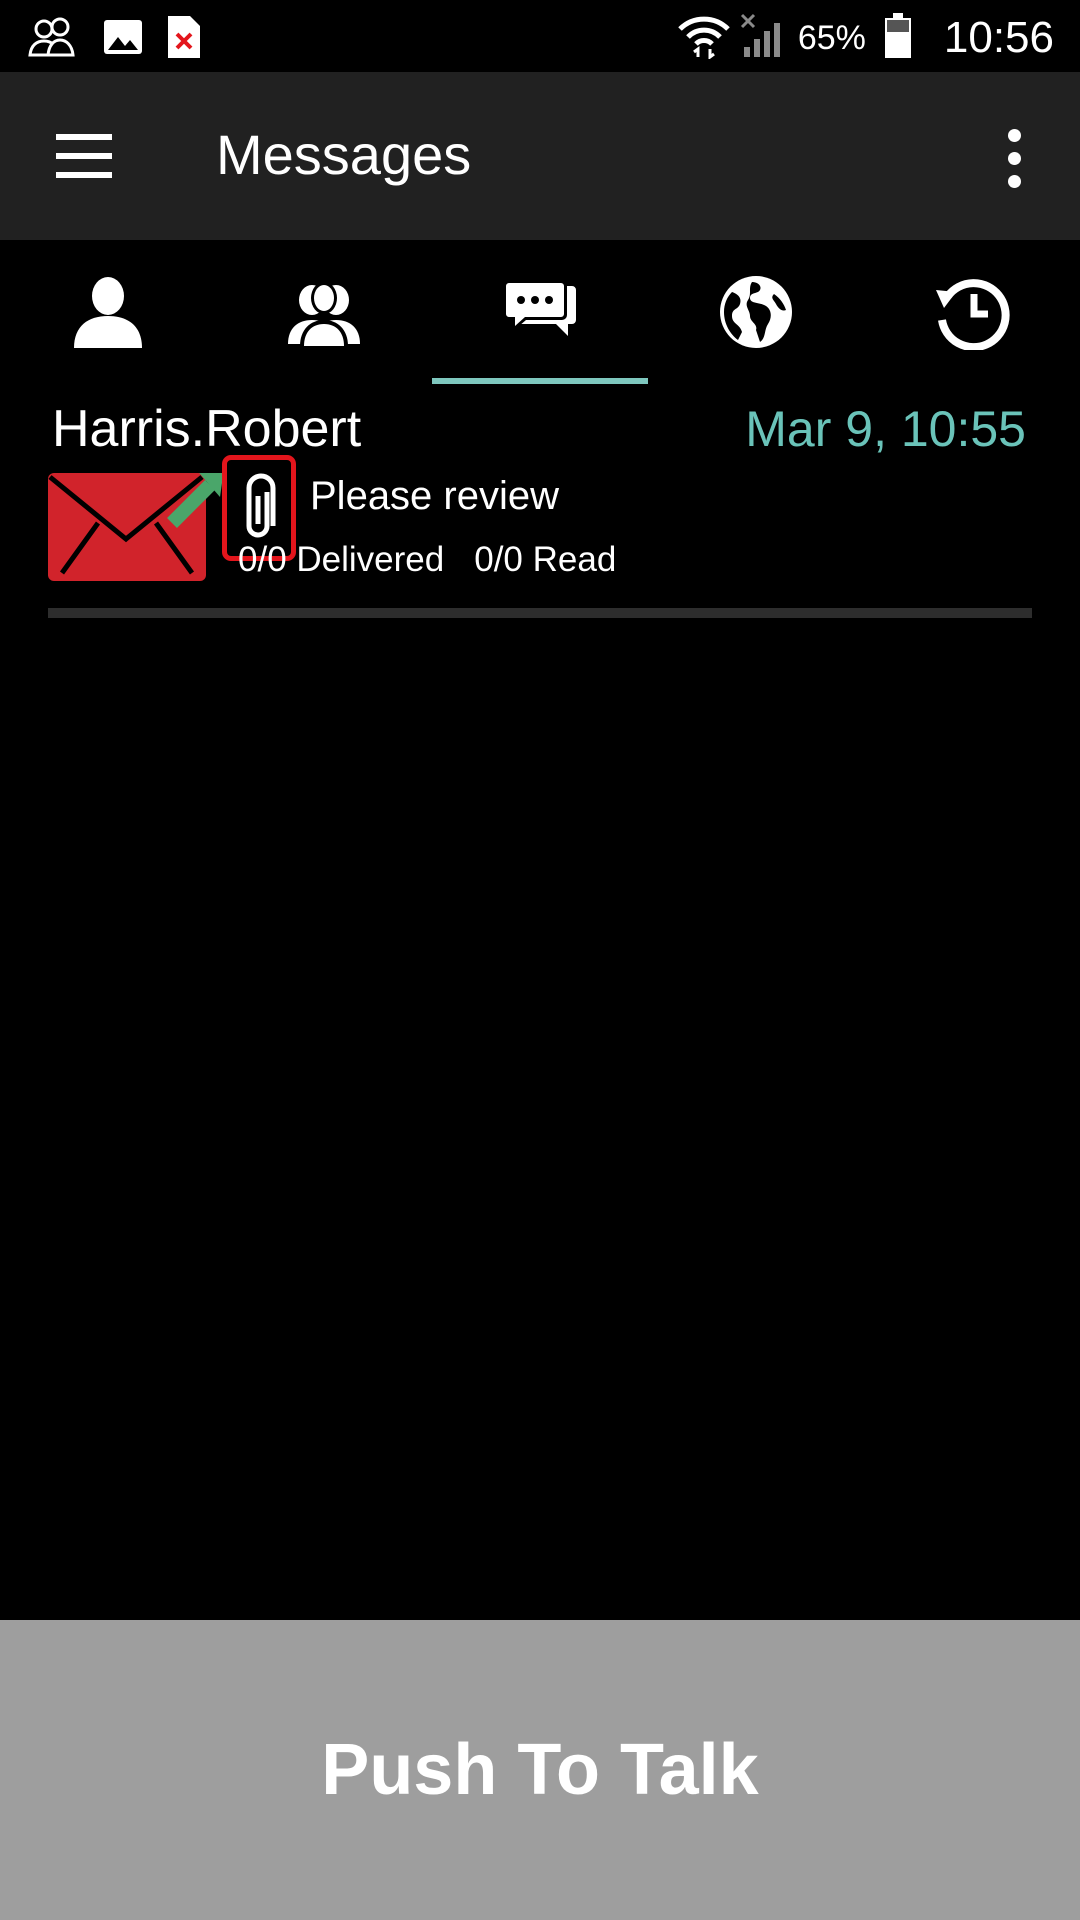  What do you see at coordinates (540, 36) in the screenshot?
I see `status-bar: 65% 10:56` at bounding box center [540, 36].